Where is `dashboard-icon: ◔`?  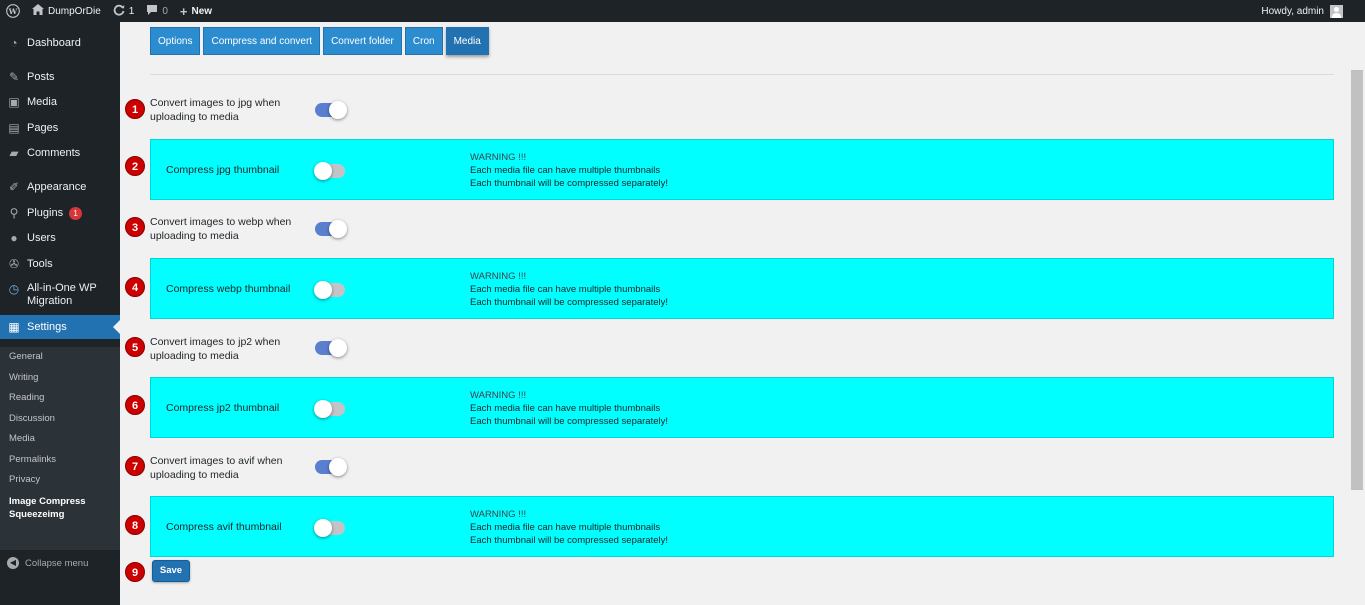 dashboard-icon: ◔ is located at coordinates (14, 43).